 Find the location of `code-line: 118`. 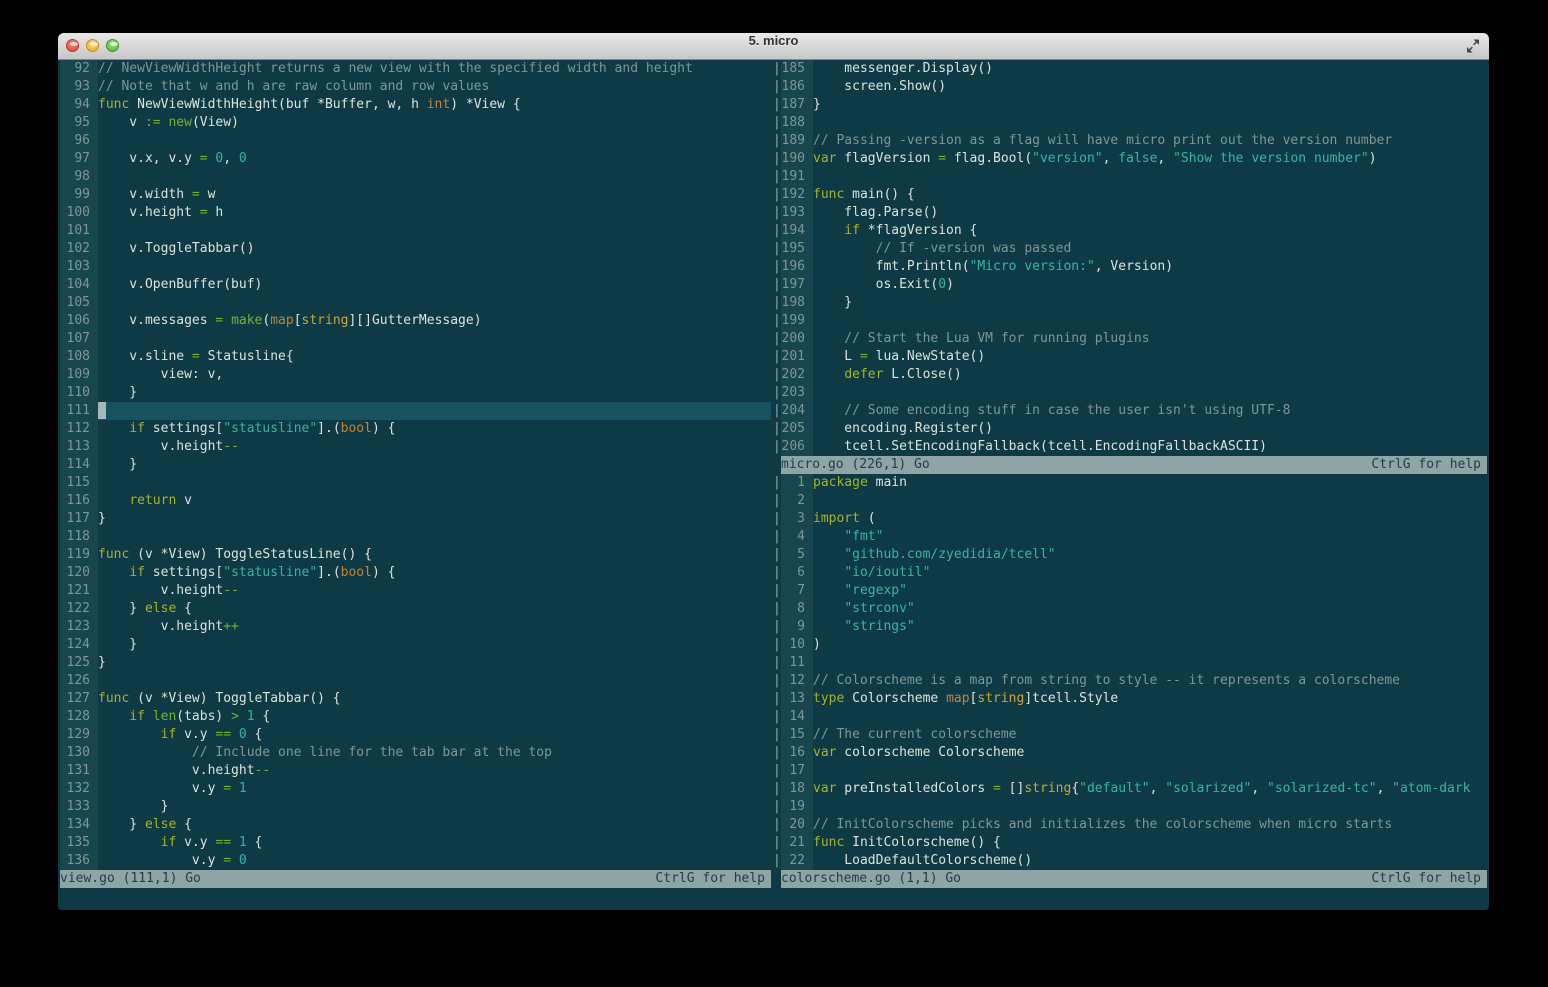

code-line: 118 is located at coordinates (415, 537).